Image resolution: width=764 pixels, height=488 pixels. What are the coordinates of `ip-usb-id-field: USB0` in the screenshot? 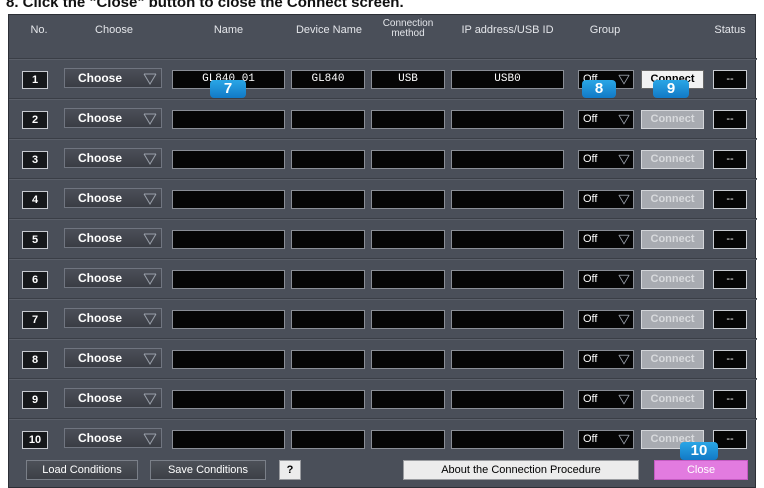 It's located at (507, 79).